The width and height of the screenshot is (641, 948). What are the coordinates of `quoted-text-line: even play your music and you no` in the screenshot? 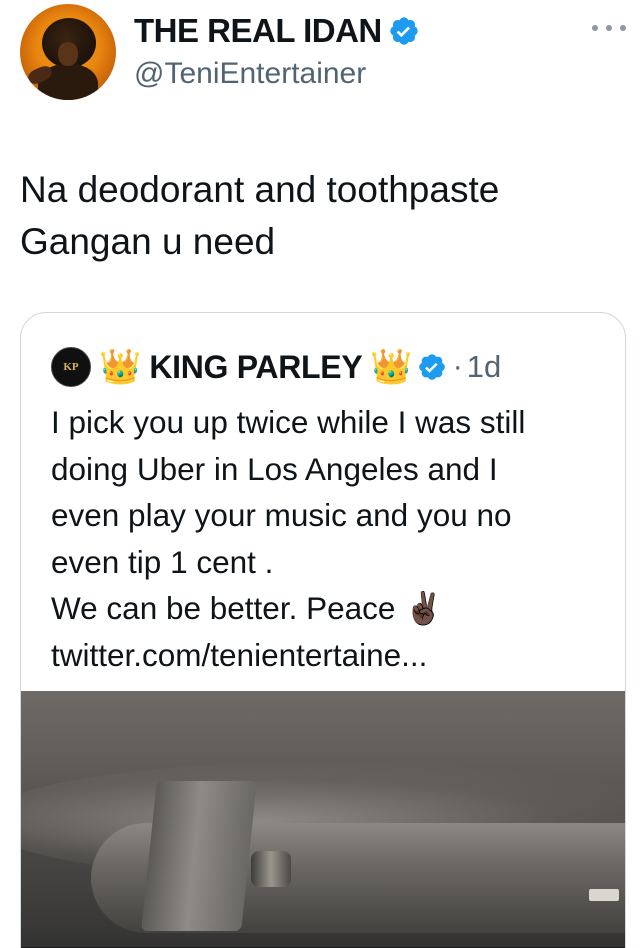 It's located at (281, 515).